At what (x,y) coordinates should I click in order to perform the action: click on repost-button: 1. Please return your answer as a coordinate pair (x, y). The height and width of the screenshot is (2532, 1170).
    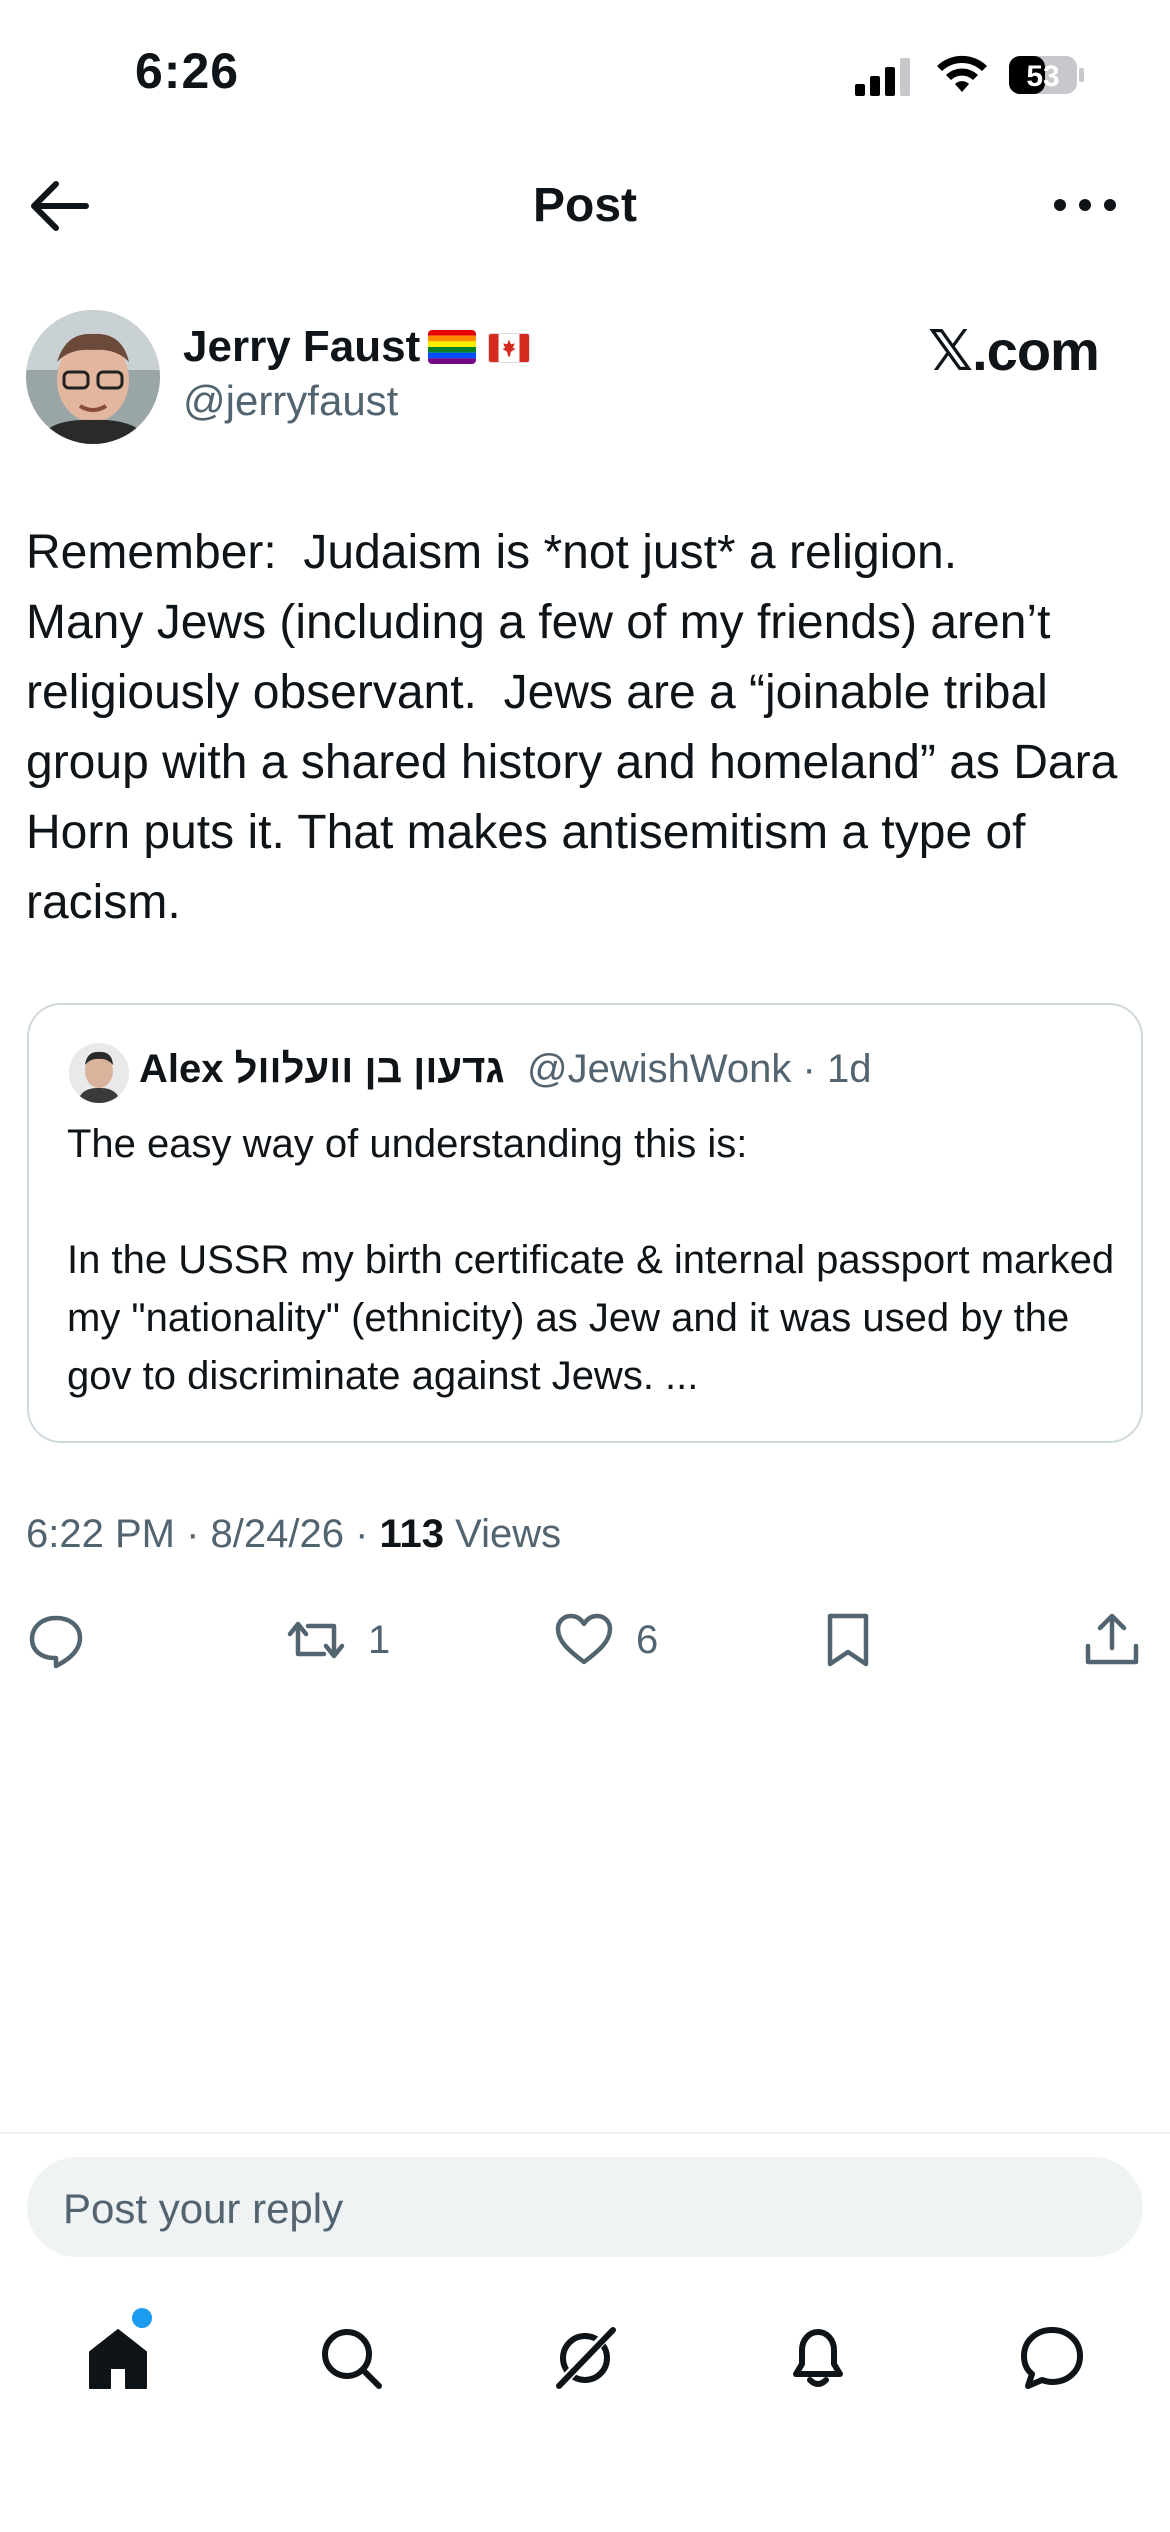
    Looking at the image, I should click on (338, 1640).